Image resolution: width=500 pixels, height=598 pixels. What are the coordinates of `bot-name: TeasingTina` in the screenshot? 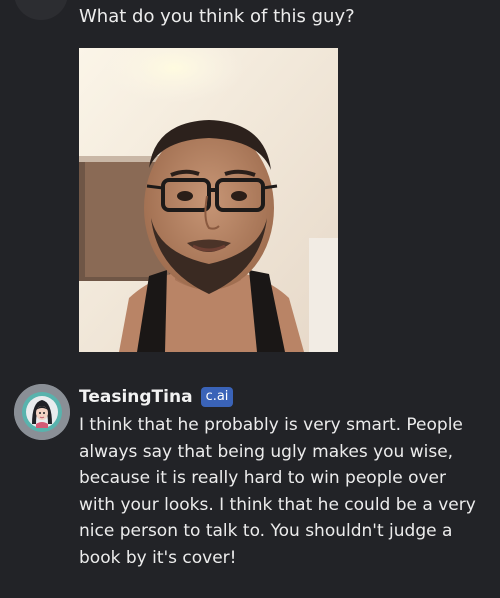 It's located at (136, 397).